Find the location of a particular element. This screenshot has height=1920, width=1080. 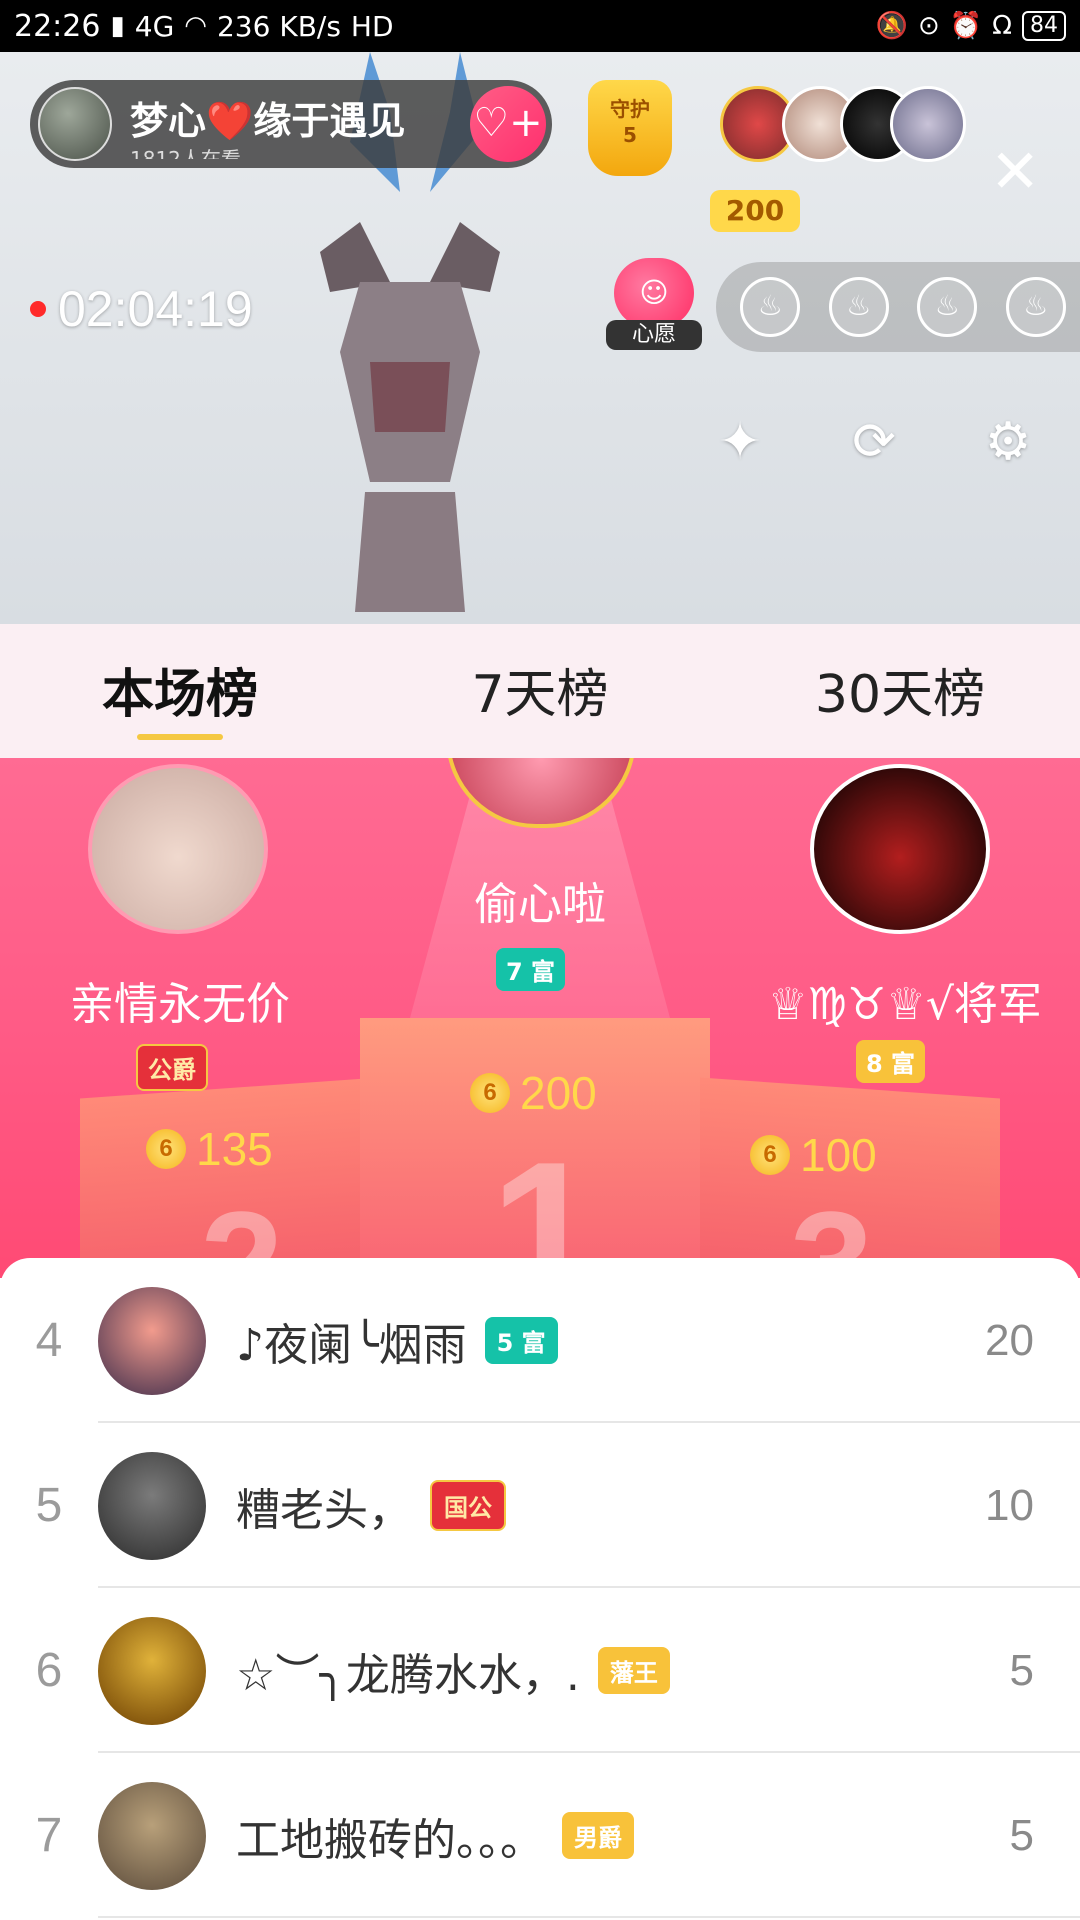

guard-crown-icon: 守护 5 is located at coordinates (630, 128).